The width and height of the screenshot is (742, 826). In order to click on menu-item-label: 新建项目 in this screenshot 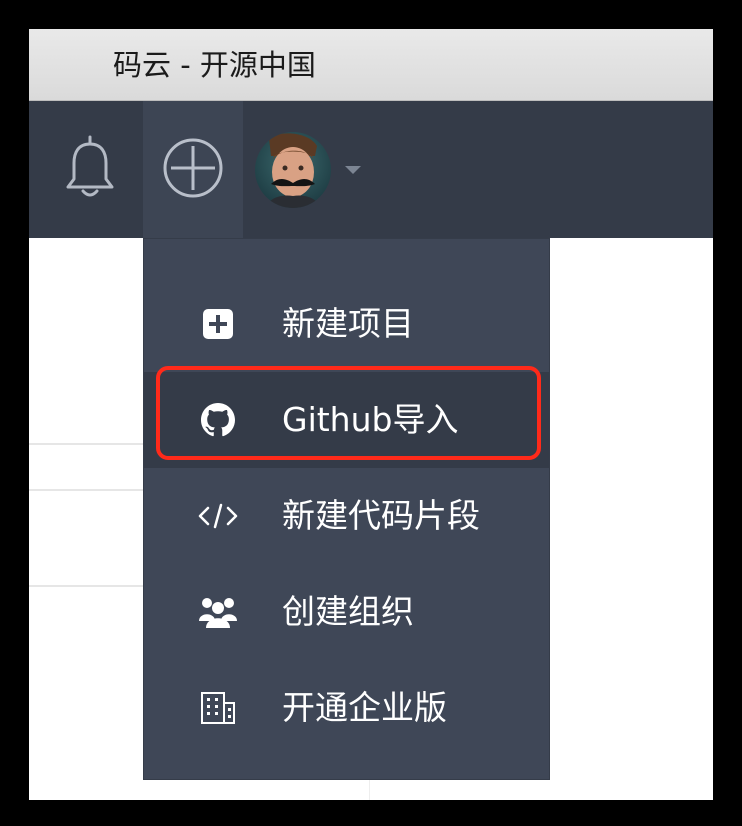, I will do `click(348, 323)`.